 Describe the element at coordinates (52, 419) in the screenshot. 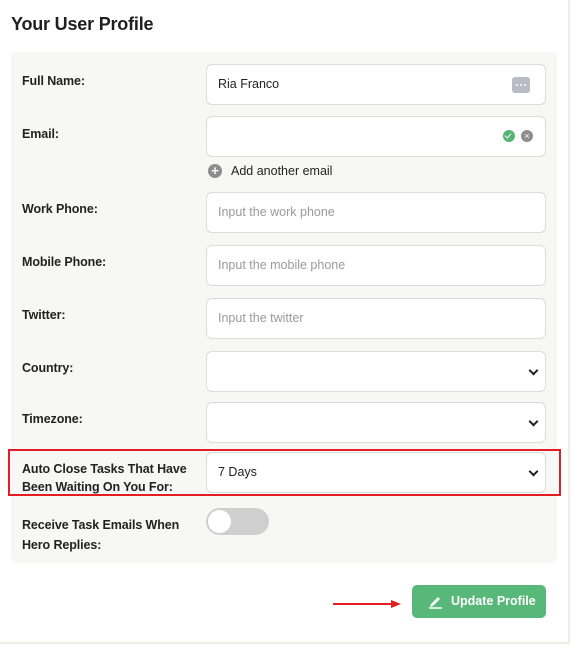

I see `timezone-label: Timezone:` at that location.